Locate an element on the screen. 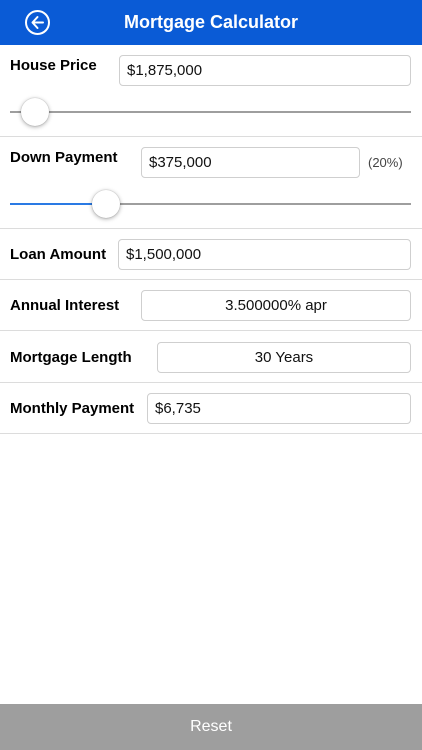 The image size is (422, 750). monthly-payment-label: Monthly Payment is located at coordinates (72, 408).